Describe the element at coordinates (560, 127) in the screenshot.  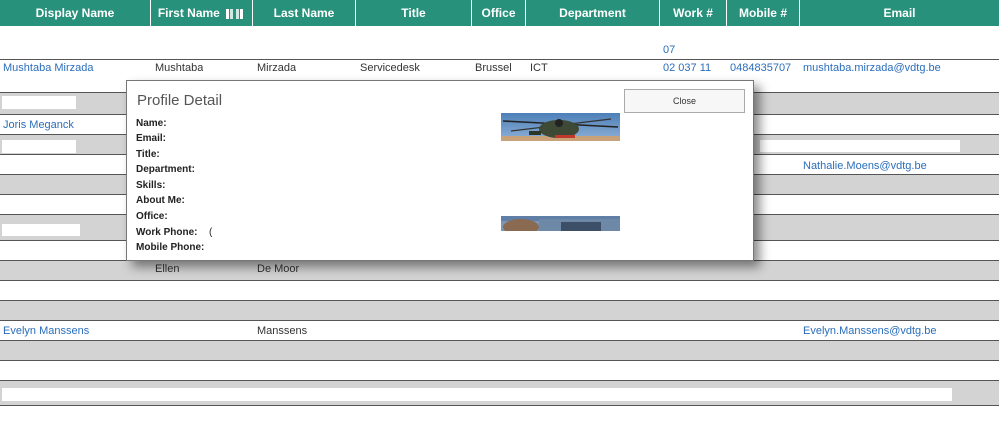
I see `profile-photo-top` at that location.